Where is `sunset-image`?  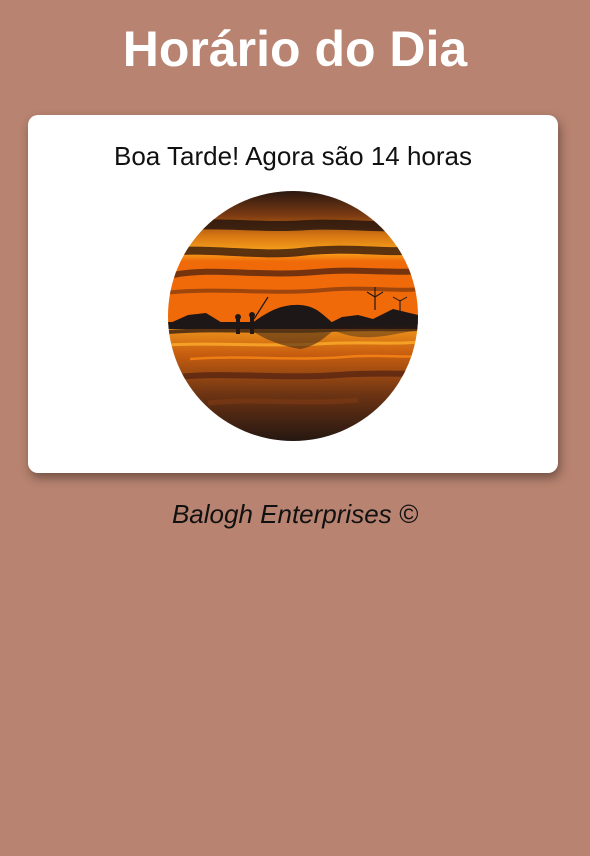 sunset-image is located at coordinates (293, 316).